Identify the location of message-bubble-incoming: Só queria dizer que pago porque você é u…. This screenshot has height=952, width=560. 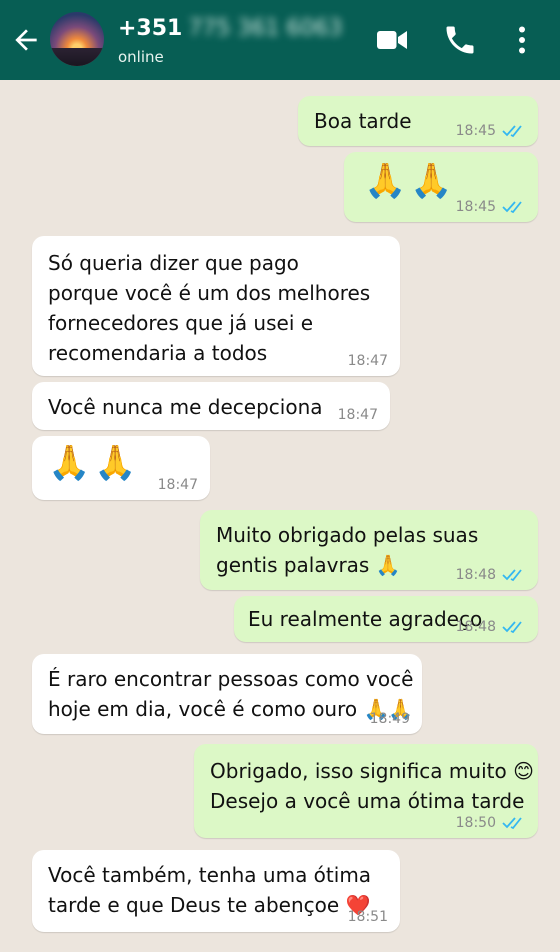
(216, 306).